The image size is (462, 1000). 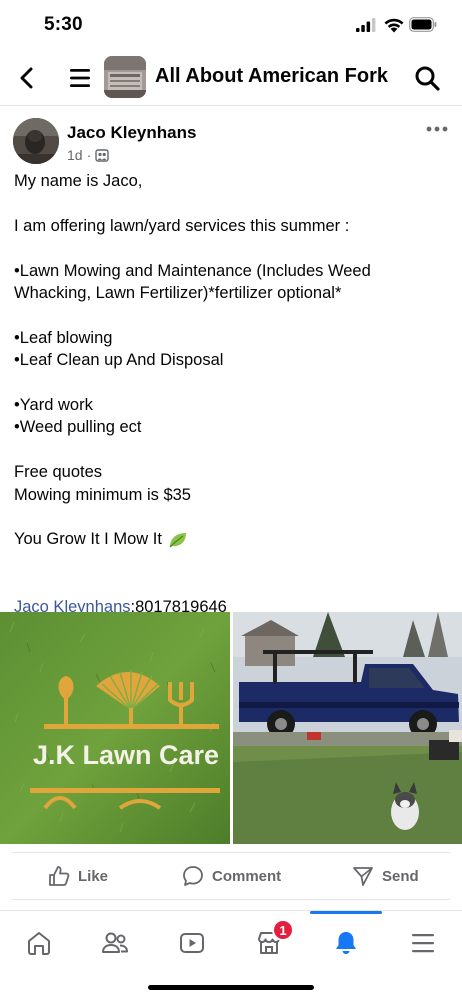 What do you see at coordinates (88, 539) in the screenshot?
I see `slogan-text: You Grow It I Mow It` at bounding box center [88, 539].